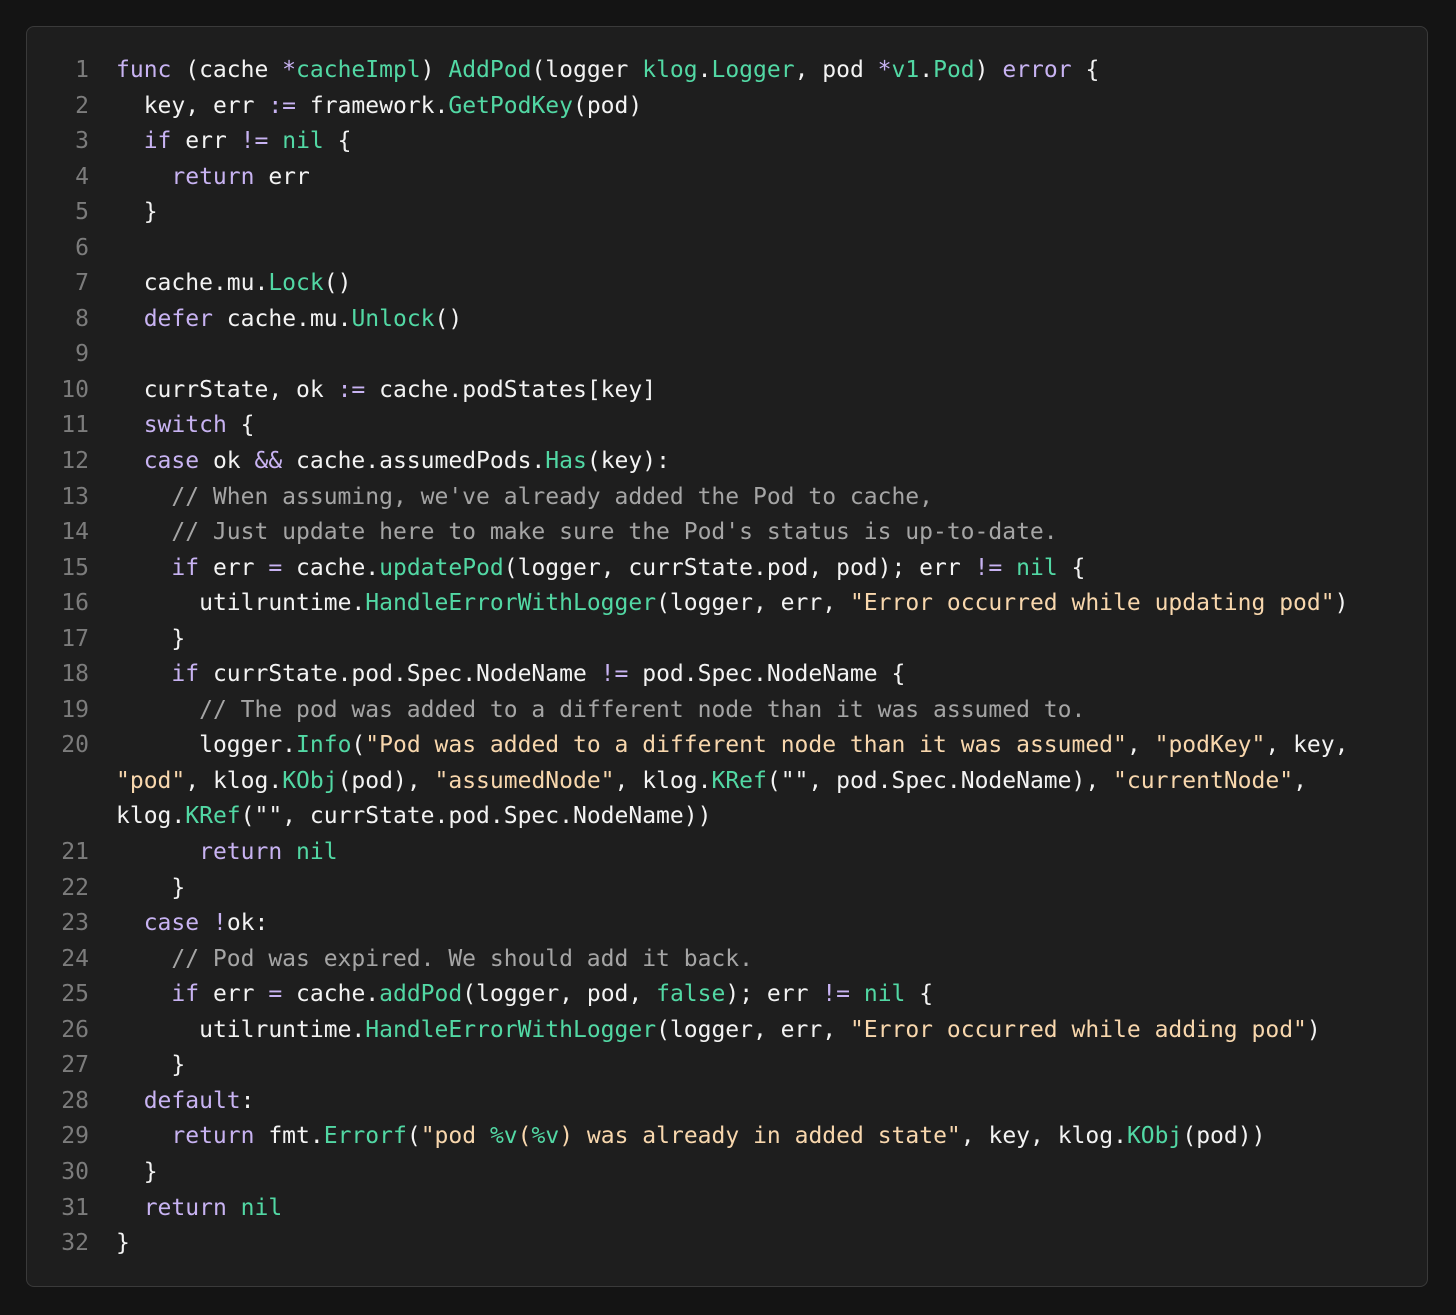 The height and width of the screenshot is (1315, 1456). What do you see at coordinates (372, 105) in the screenshot?
I see `code-token: framework.` at bounding box center [372, 105].